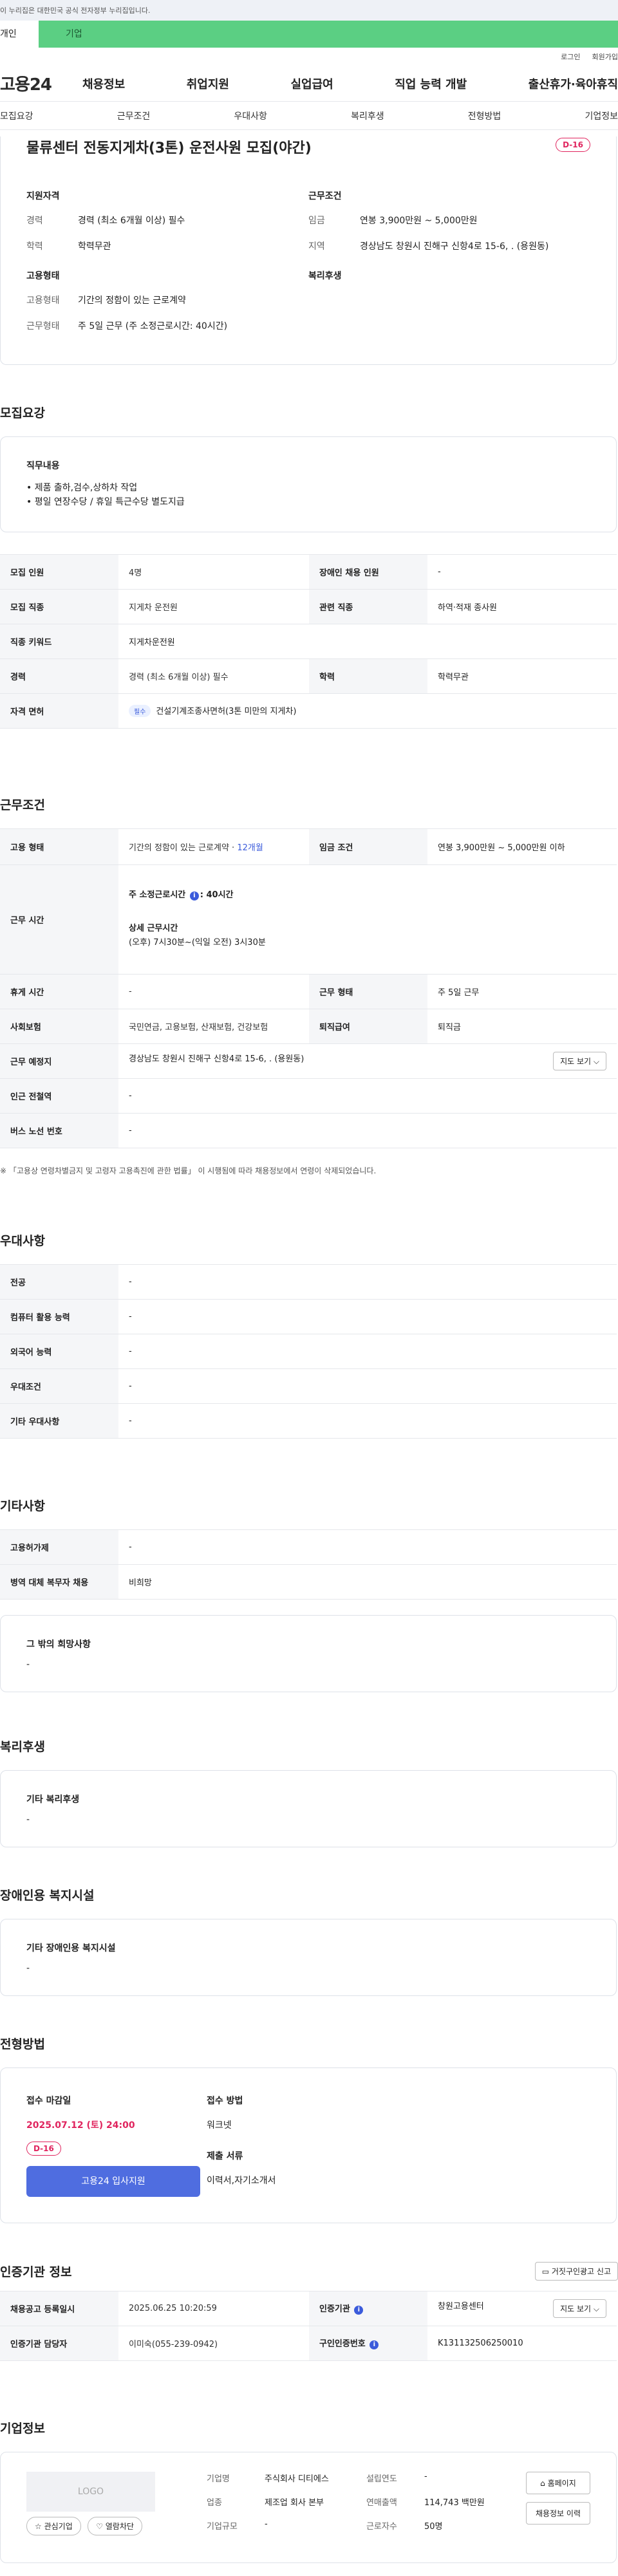 The height and width of the screenshot is (2576, 618). I want to click on subnav-welfare: 복리후생, so click(367, 115).